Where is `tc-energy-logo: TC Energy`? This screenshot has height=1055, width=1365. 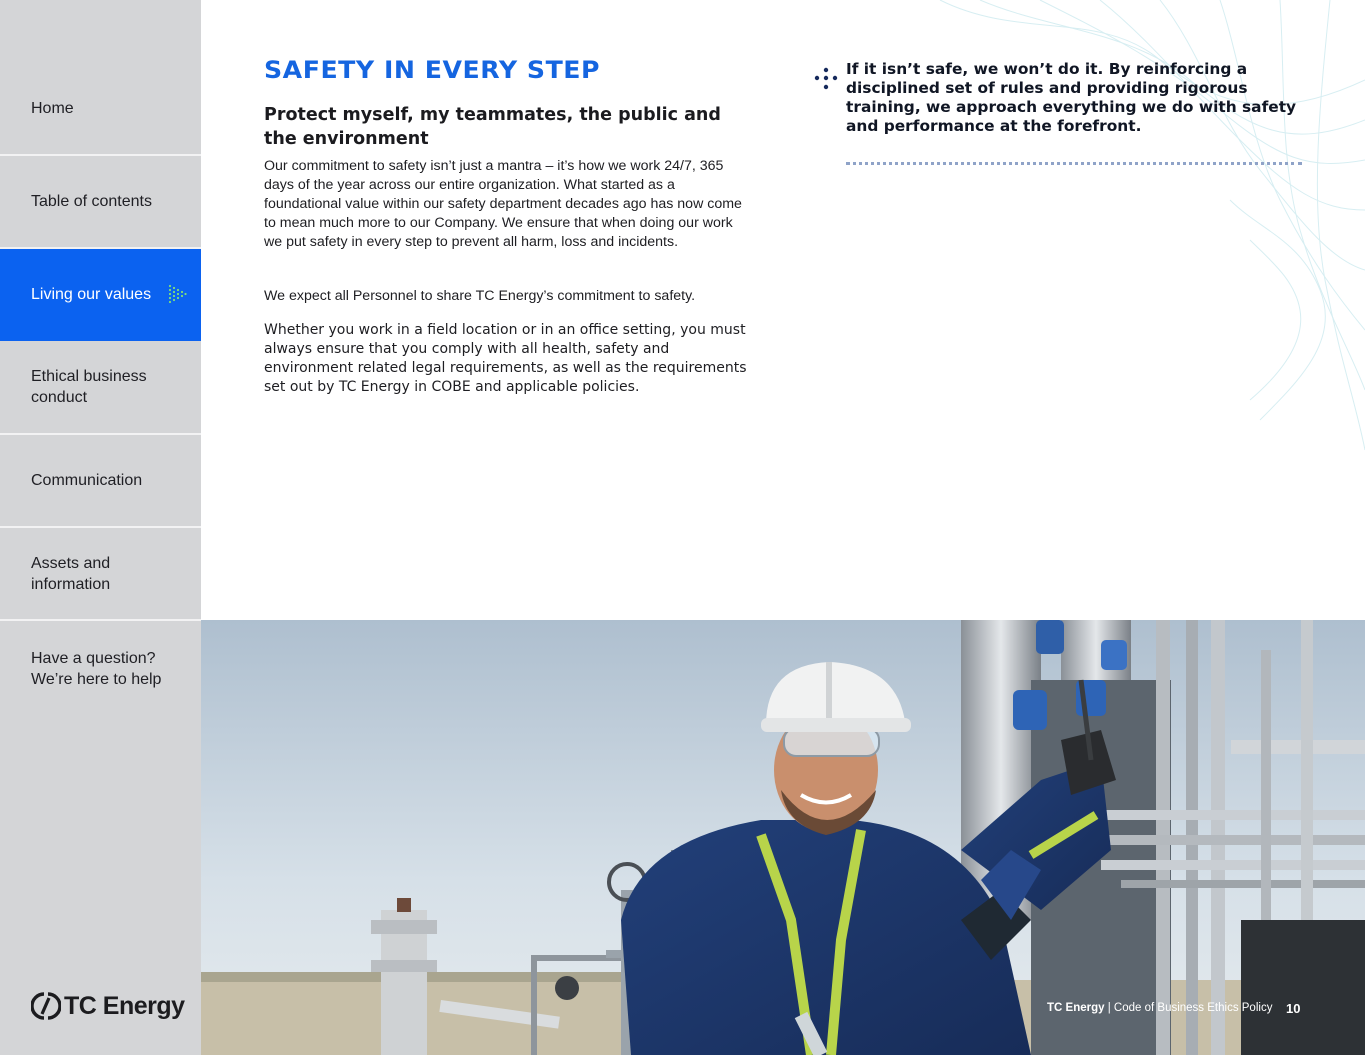
tc-energy-logo: TC Energy is located at coordinates (108, 1006).